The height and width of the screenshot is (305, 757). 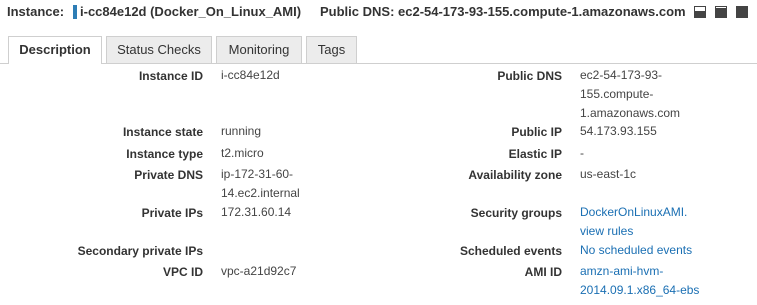 I want to click on public-ip-value: 54.173.93.155, so click(x=618, y=131).